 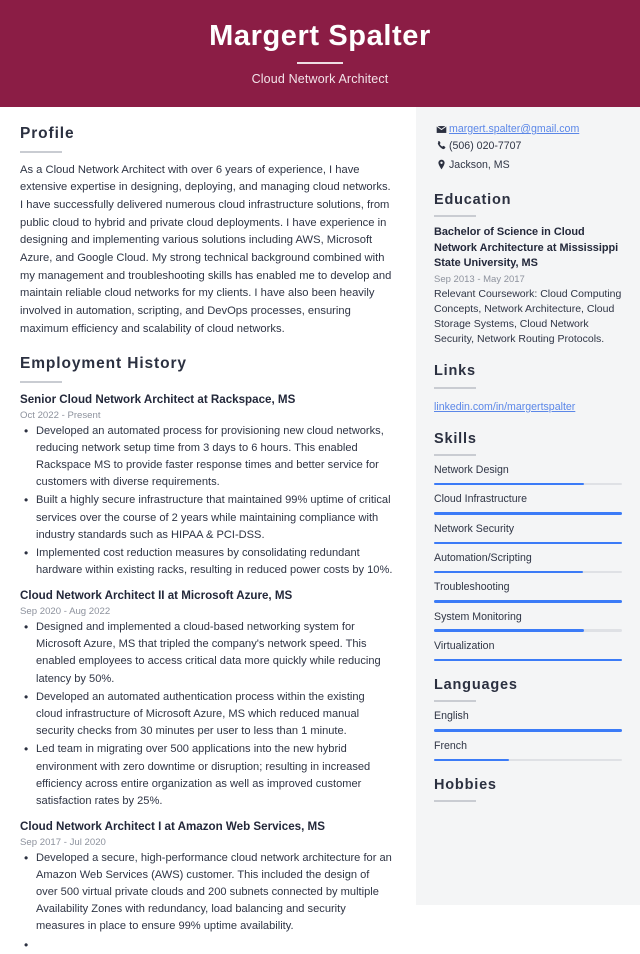 What do you see at coordinates (483, 558) in the screenshot?
I see `skill-label: Automation/Scripting` at bounding box center [483, 558].